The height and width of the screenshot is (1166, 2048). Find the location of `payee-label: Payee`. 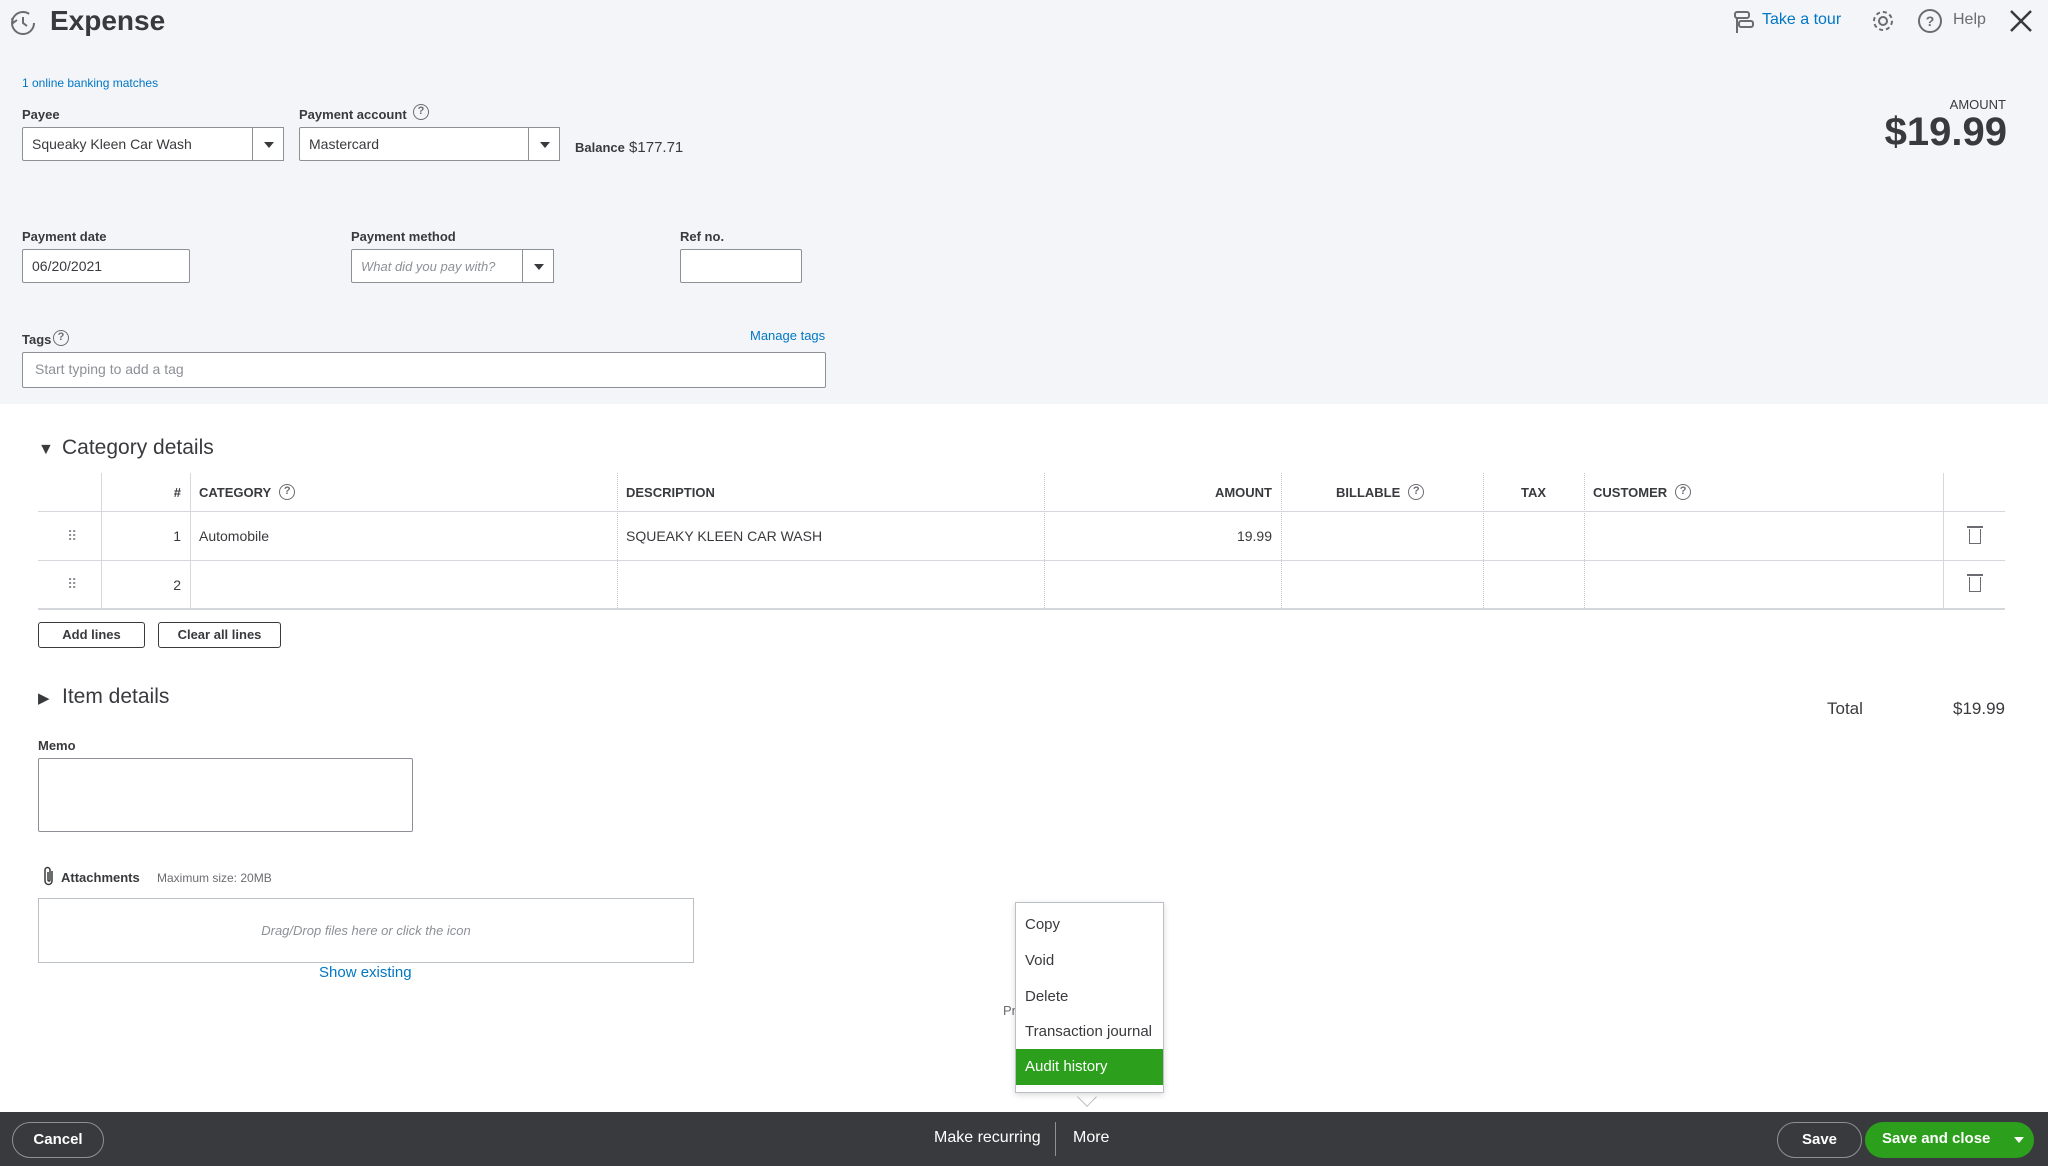

payee-label: Payee is located at coordinates (41, 114).